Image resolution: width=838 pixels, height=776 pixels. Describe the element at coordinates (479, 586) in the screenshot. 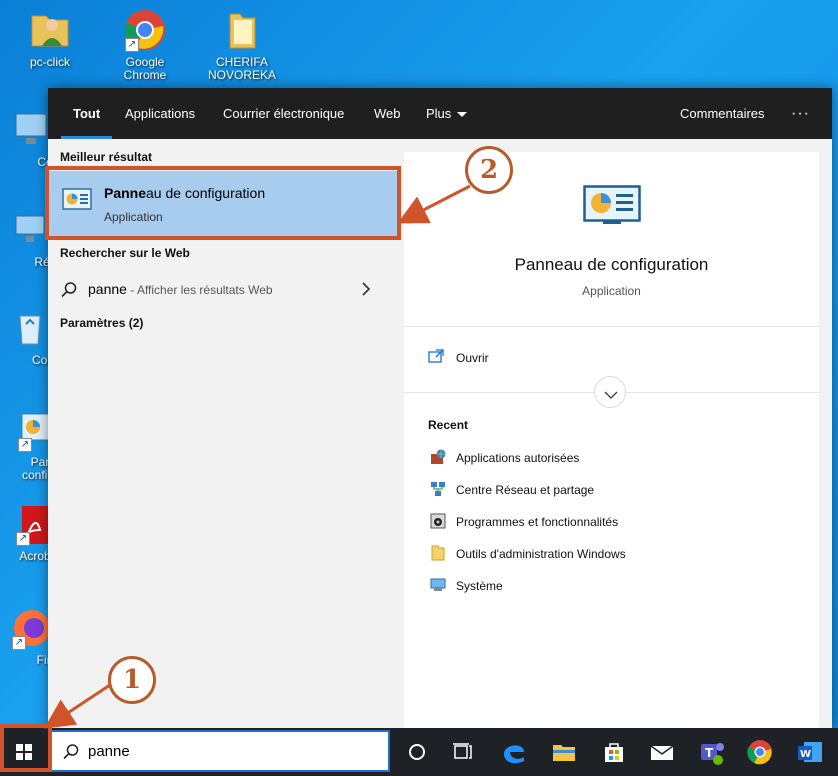

I see `recent-item-label: Système` at that location.